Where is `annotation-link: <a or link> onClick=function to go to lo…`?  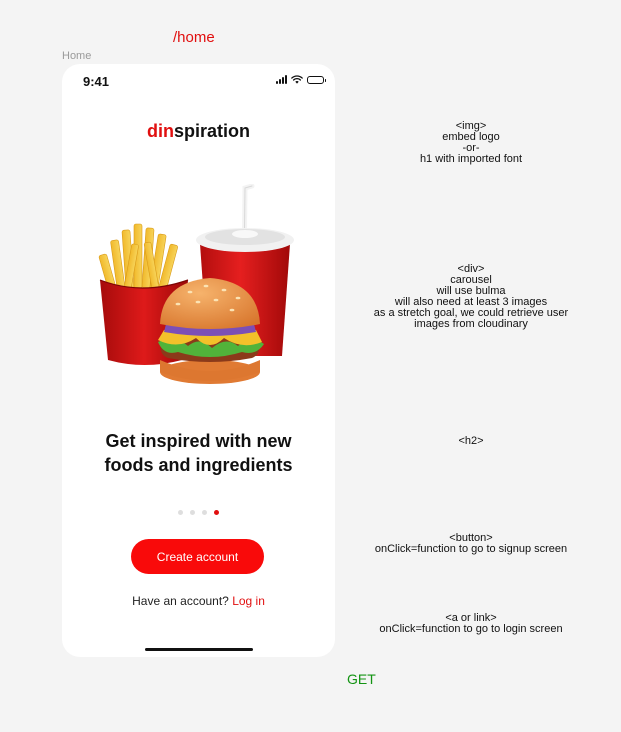
annotation-link: <a or link> onClick=function to go to lo… is located at coordinates (471, 623).